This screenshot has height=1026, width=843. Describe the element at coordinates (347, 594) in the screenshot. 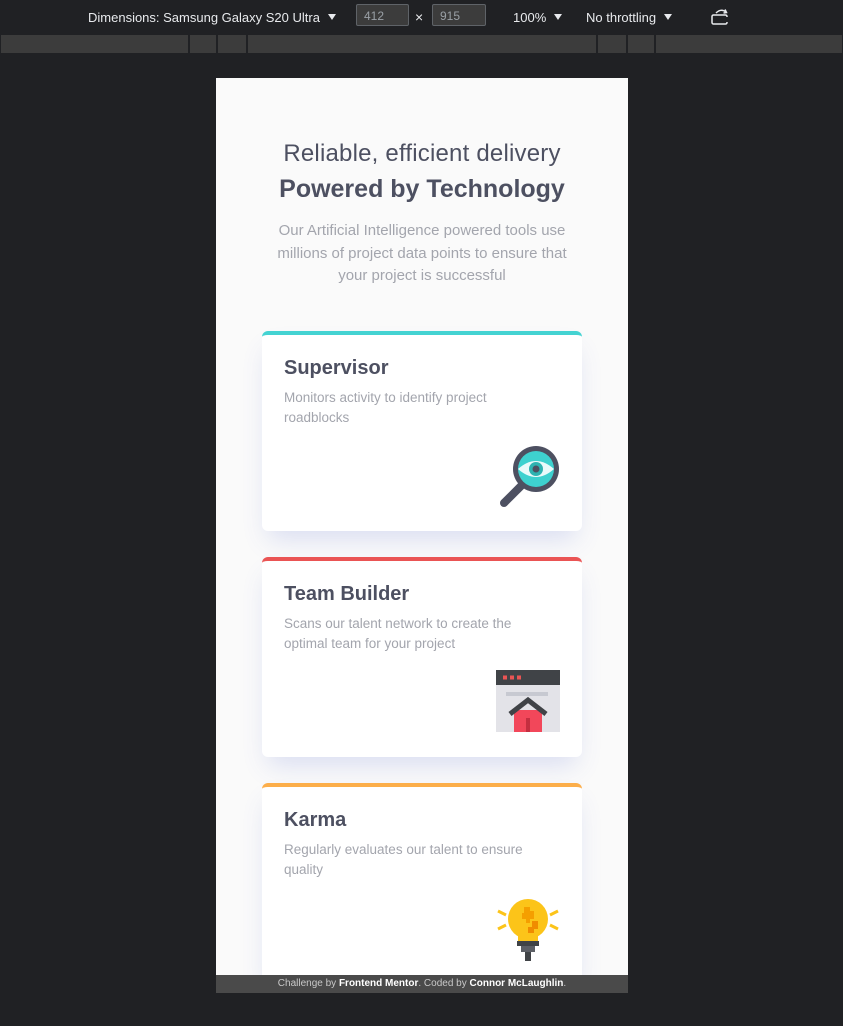

I see `card-title: Team Builder` at that location.